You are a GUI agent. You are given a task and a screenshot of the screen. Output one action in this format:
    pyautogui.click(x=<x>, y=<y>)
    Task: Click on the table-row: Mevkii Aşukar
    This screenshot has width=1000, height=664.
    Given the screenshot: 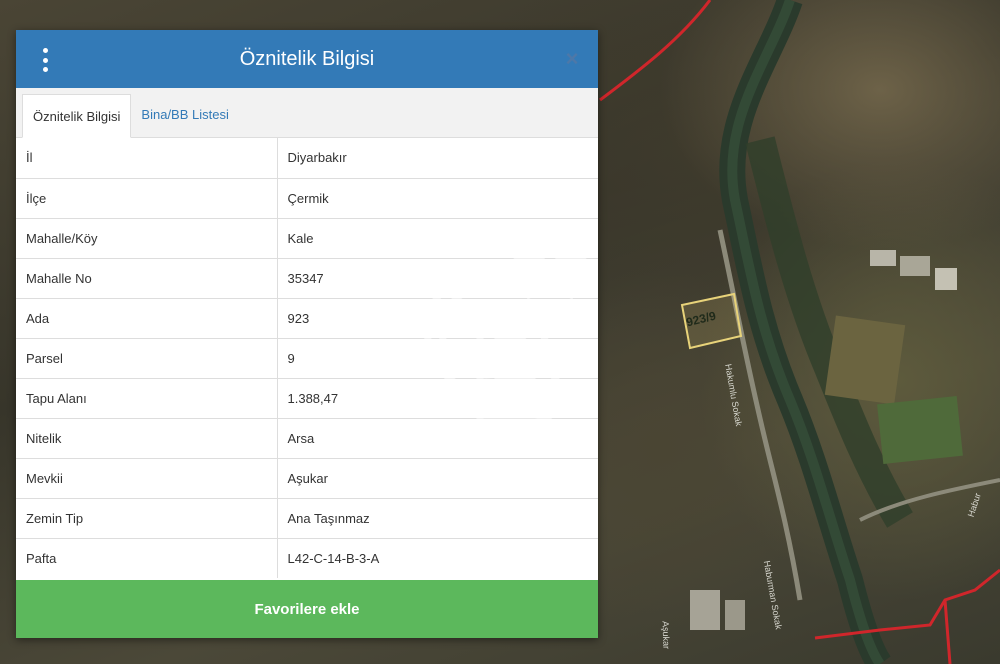 What is the action you would take?
    pyautogui.click(x=307, y=478)
    